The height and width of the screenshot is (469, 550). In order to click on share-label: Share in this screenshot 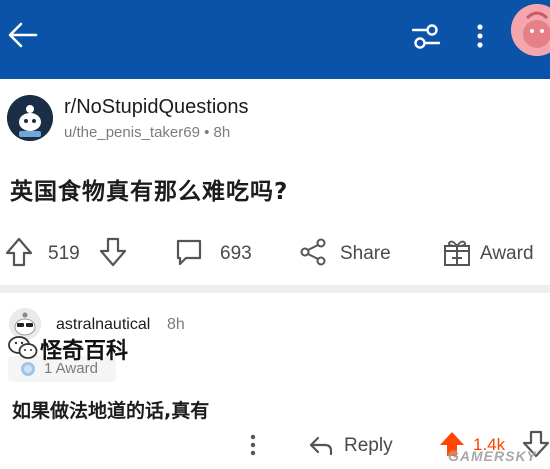, I will do `click(365, 253)`.